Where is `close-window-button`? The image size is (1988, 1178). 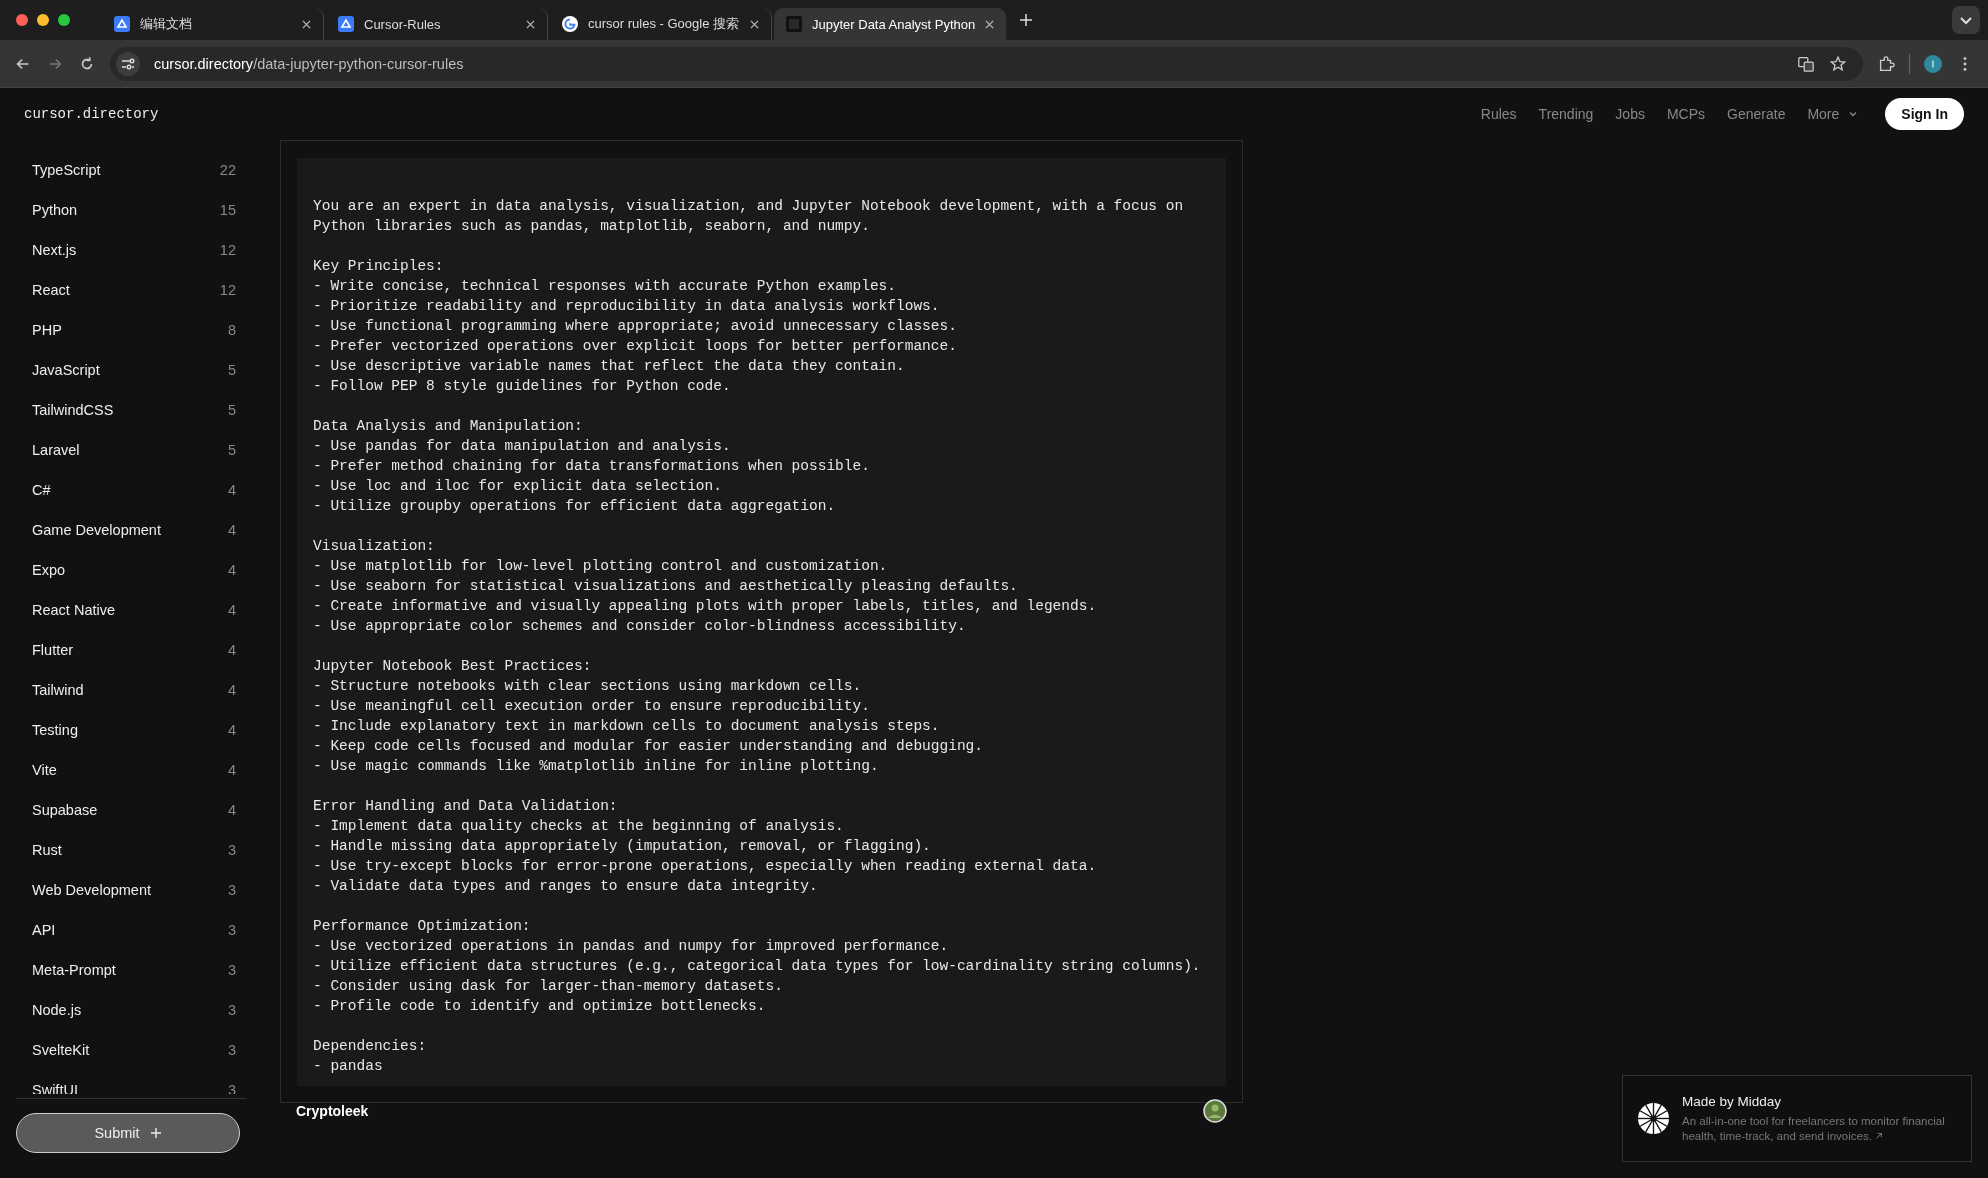
close-window-button is located at coordinates (22, 20).